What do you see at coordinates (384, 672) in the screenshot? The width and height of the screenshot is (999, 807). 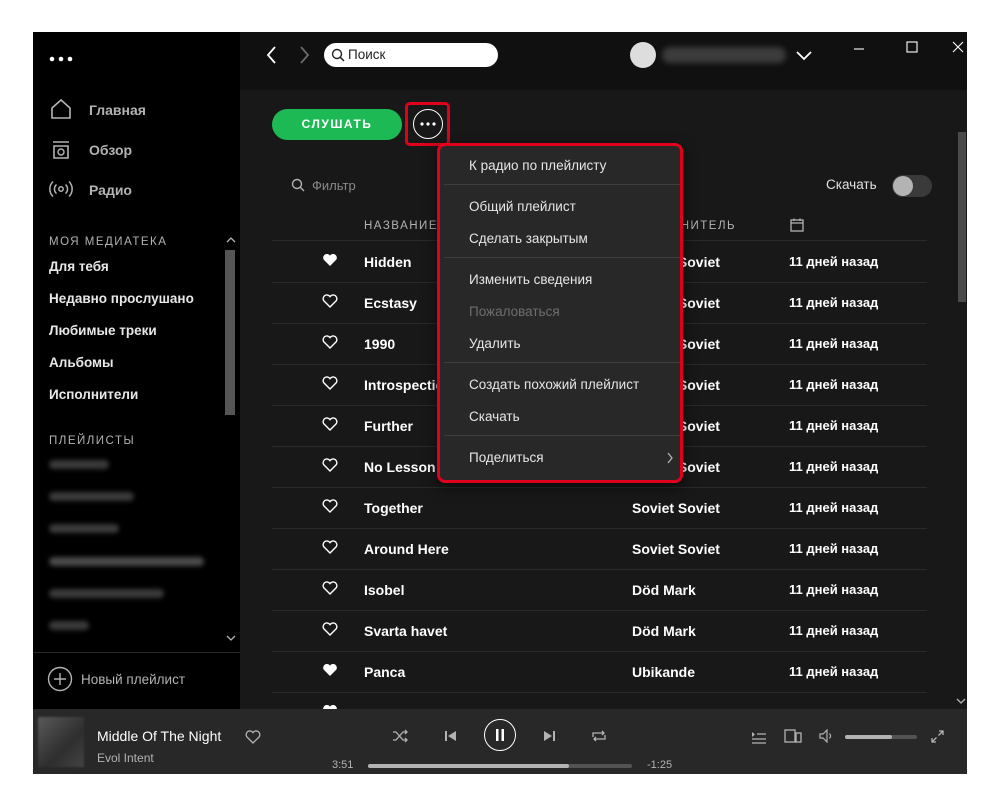 I see `track-title: Panca` at bounding box center [384, 672].